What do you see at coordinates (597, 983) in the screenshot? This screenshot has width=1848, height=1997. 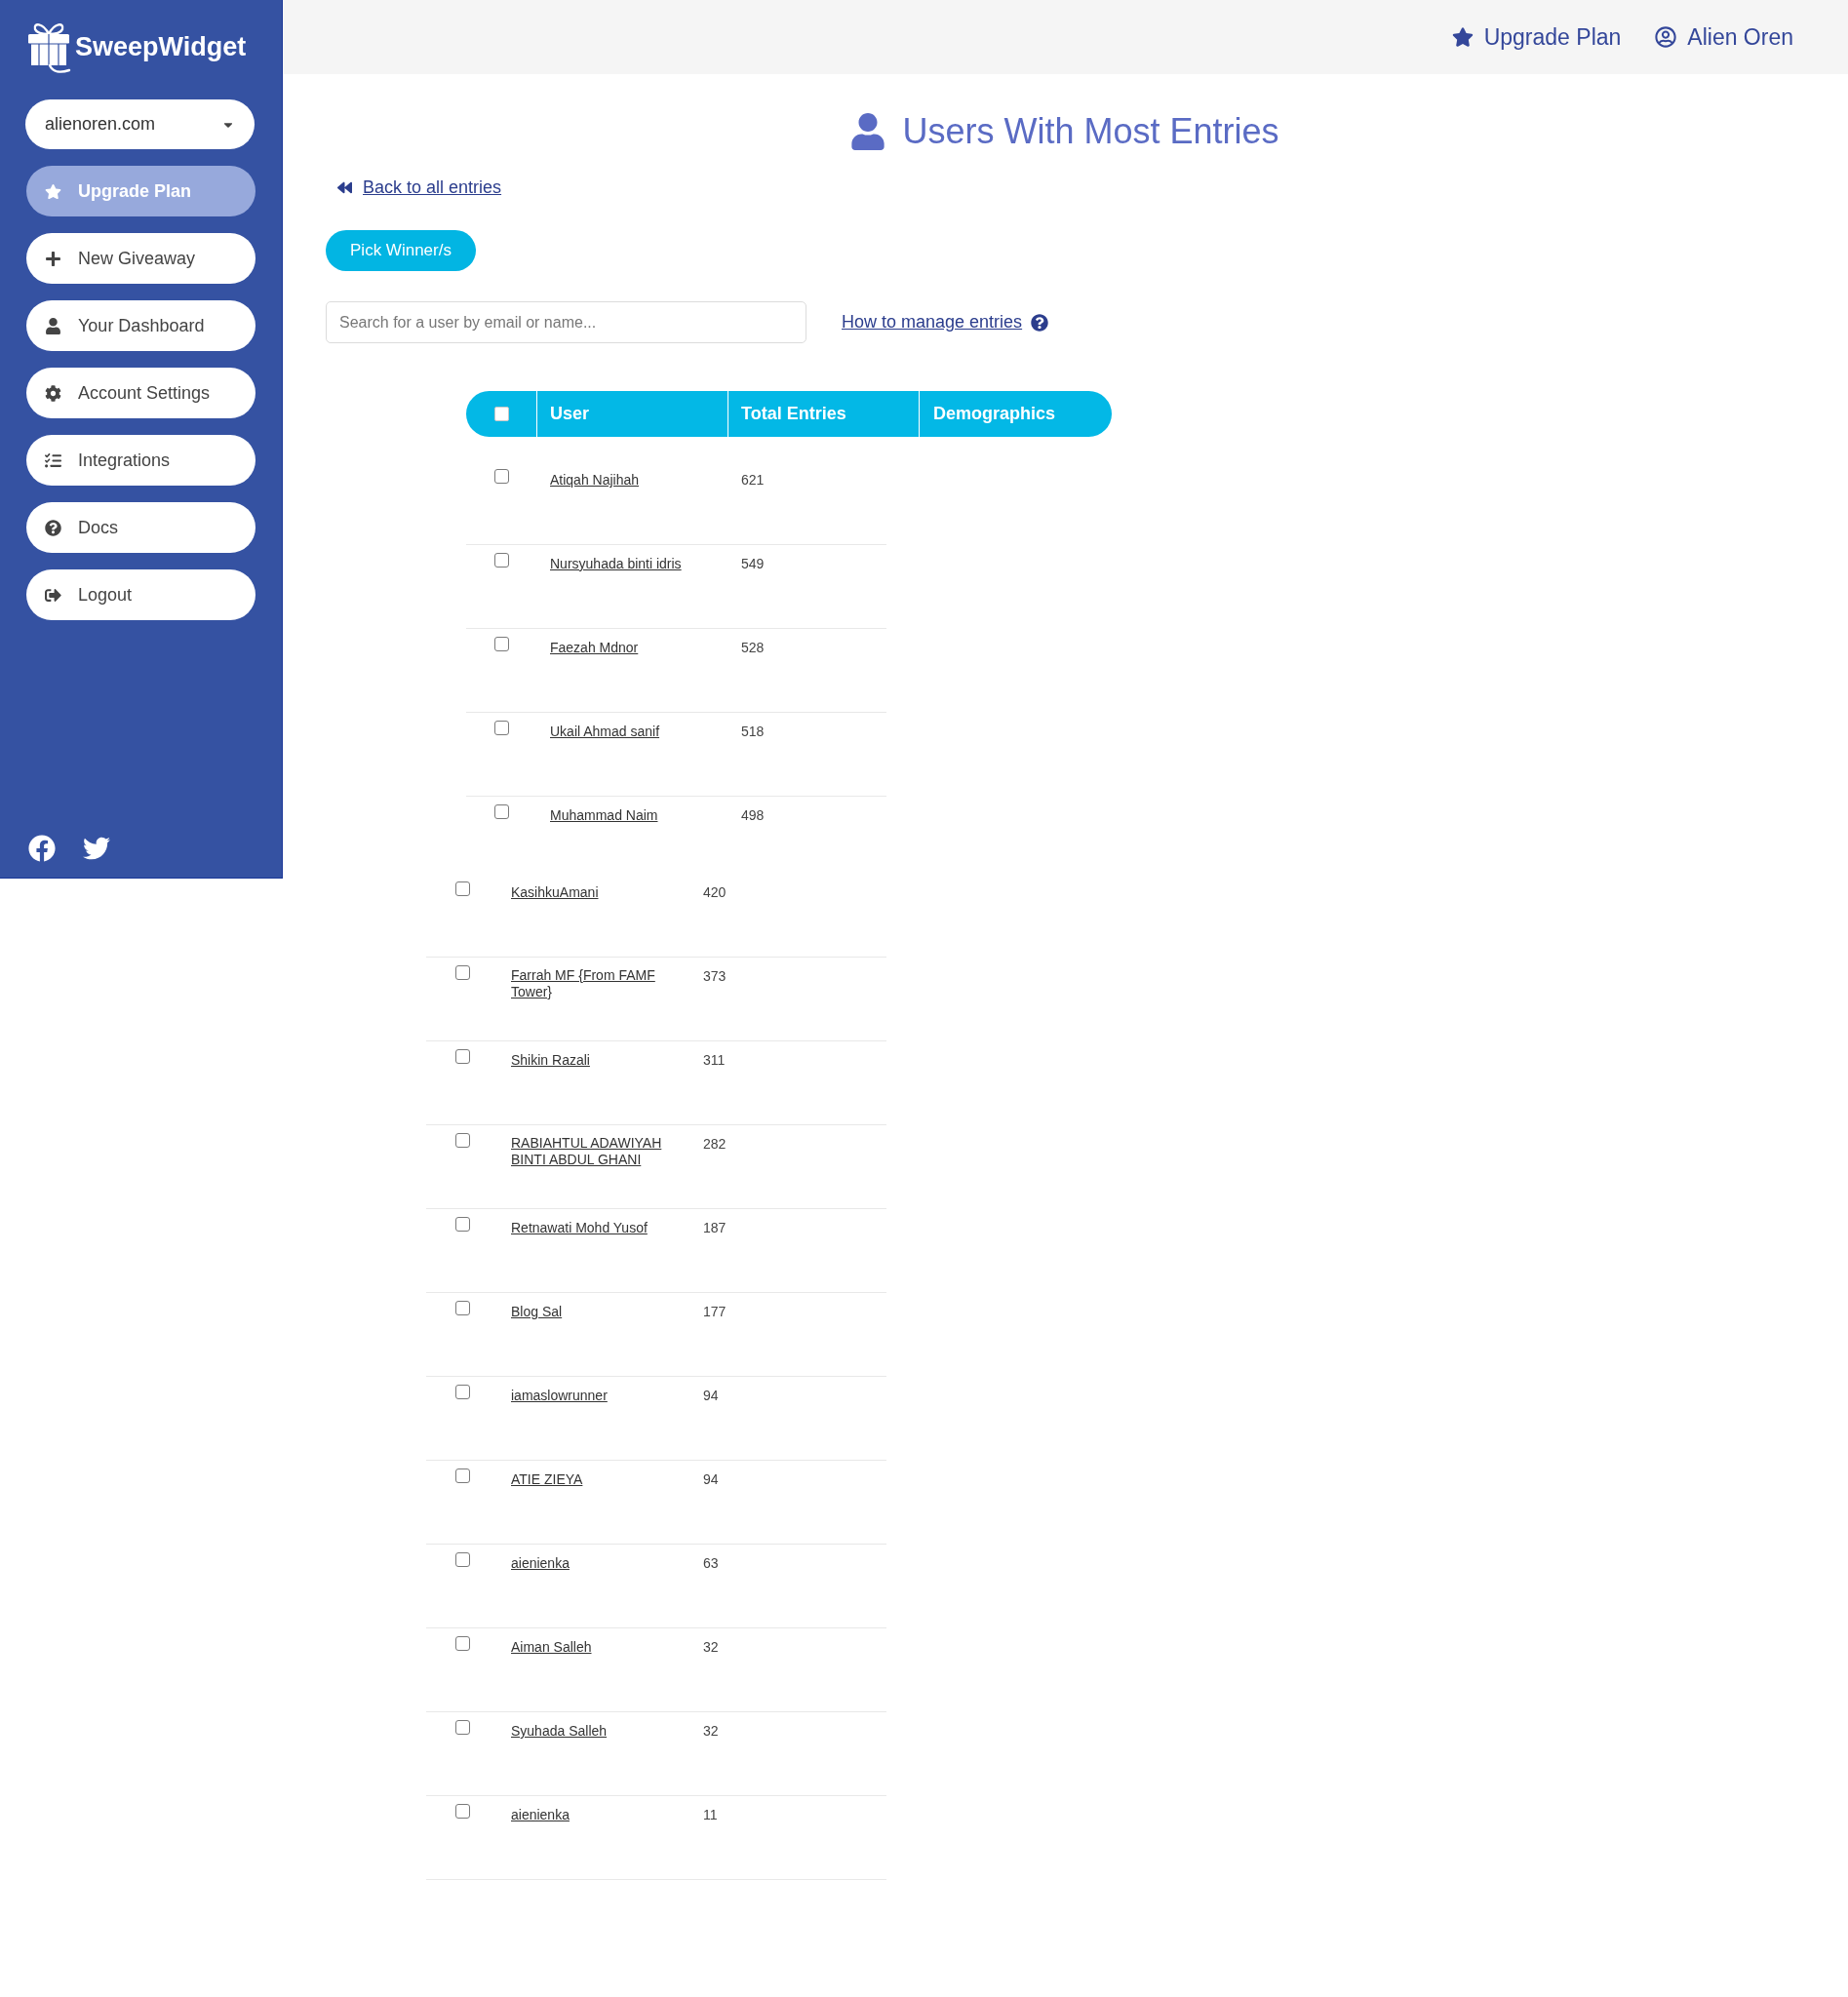 I see `user-name-link: Farrah MF {From FAMF Tower}` at bounding box center [597, 983].